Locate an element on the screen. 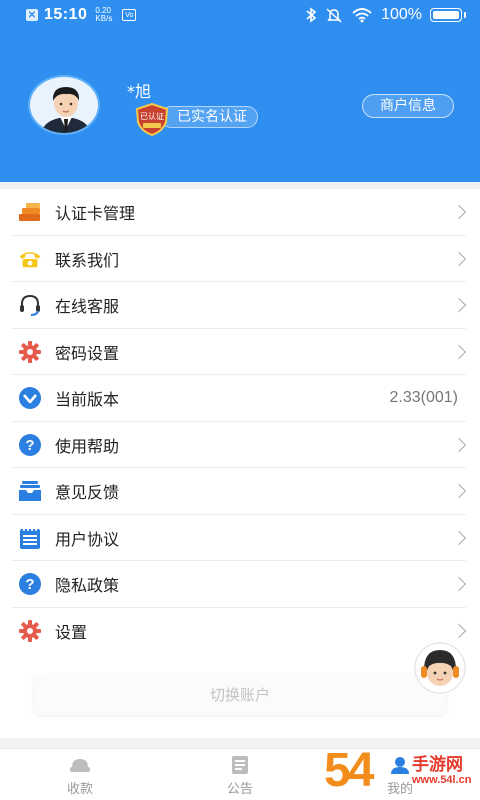 The height and width of the screenshot is (800, 480). status-time: 15:10 is located at coordinates (66, 14).